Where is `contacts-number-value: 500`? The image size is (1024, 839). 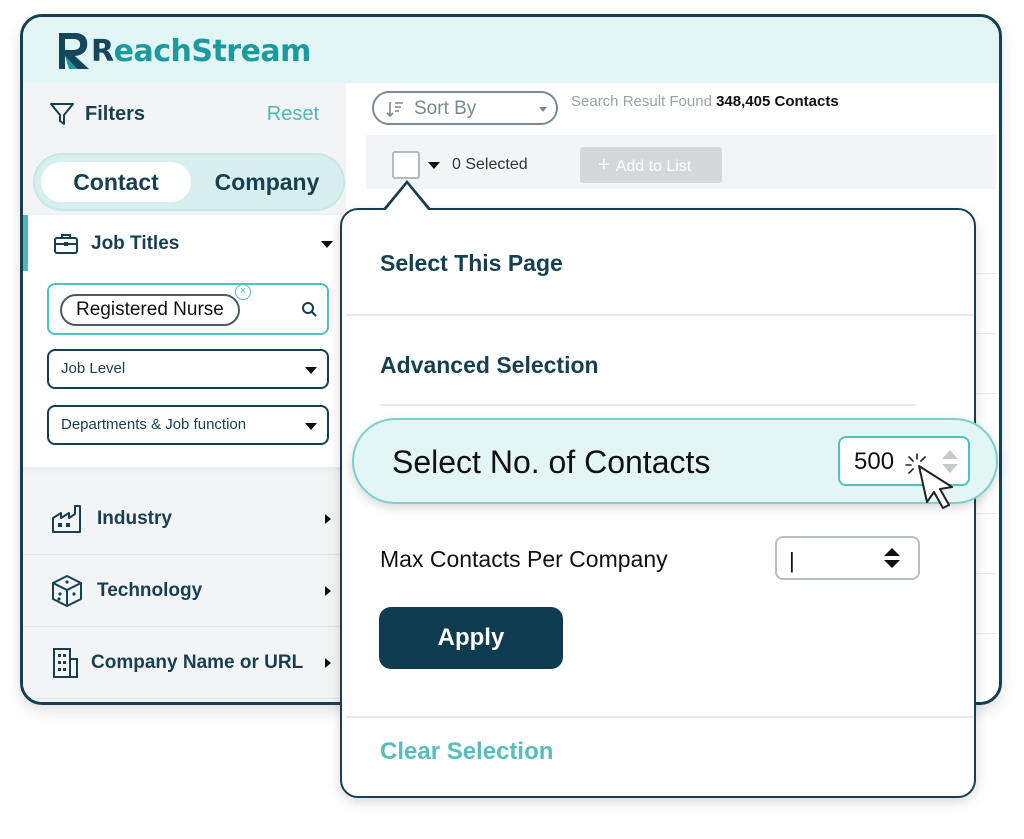 contacts-number-value: 500 is located at coordinates (874, 461).